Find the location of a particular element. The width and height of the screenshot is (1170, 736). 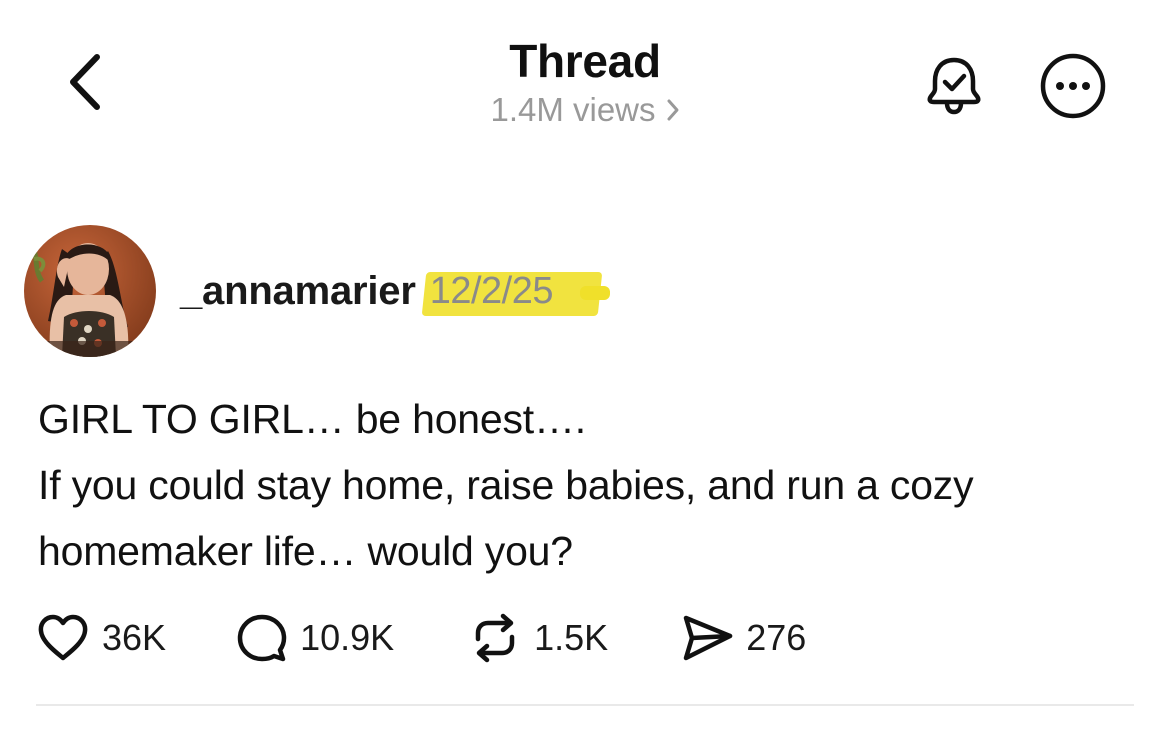

divider is located at coordinates (585, 705).